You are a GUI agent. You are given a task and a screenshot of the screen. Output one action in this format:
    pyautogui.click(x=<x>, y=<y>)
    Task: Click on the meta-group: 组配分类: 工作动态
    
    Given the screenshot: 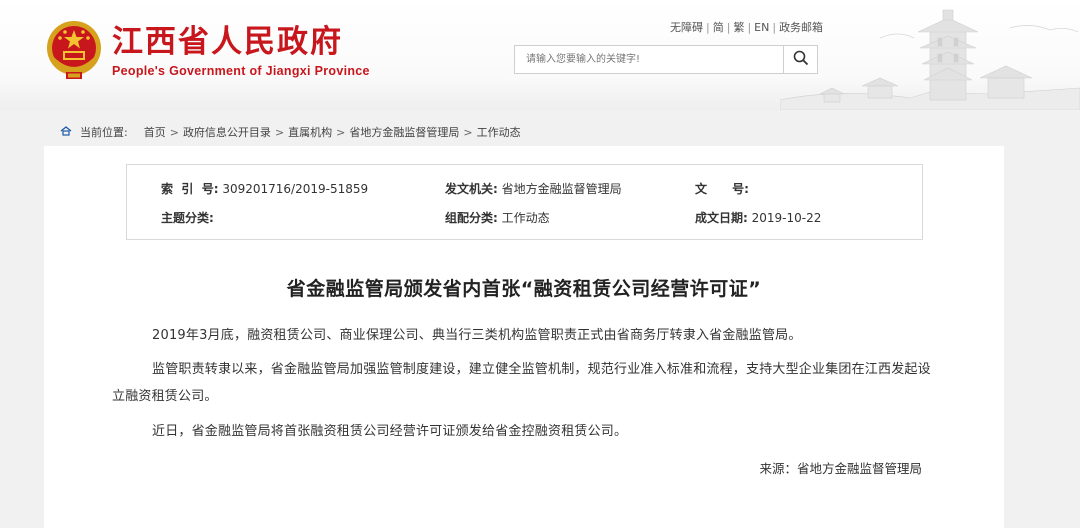 What is the action you would take?
    pyautogui.click(x=497, y=217)
    